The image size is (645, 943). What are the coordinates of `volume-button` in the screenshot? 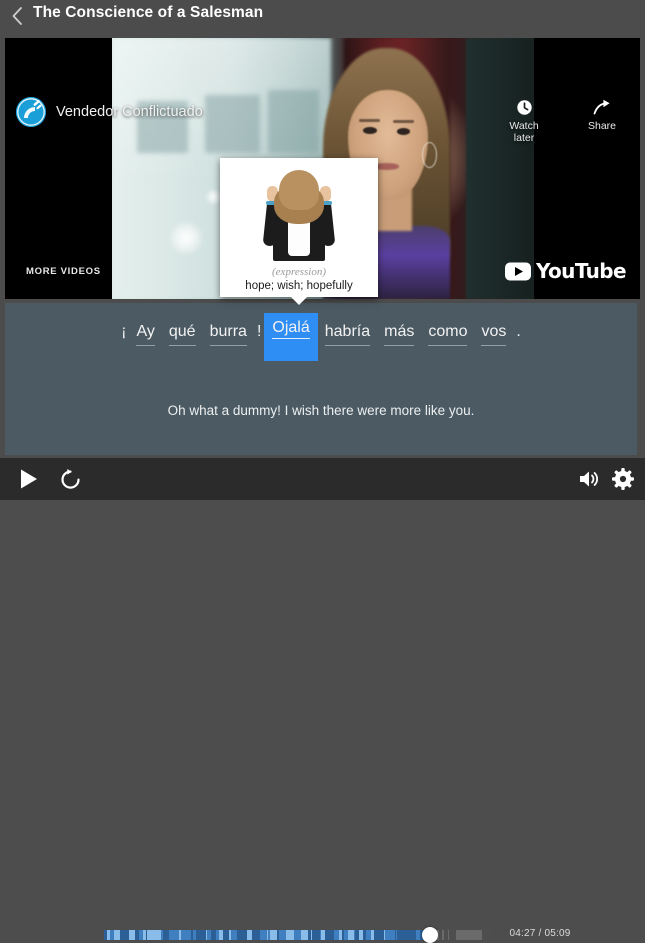 It's located at (590, 479).